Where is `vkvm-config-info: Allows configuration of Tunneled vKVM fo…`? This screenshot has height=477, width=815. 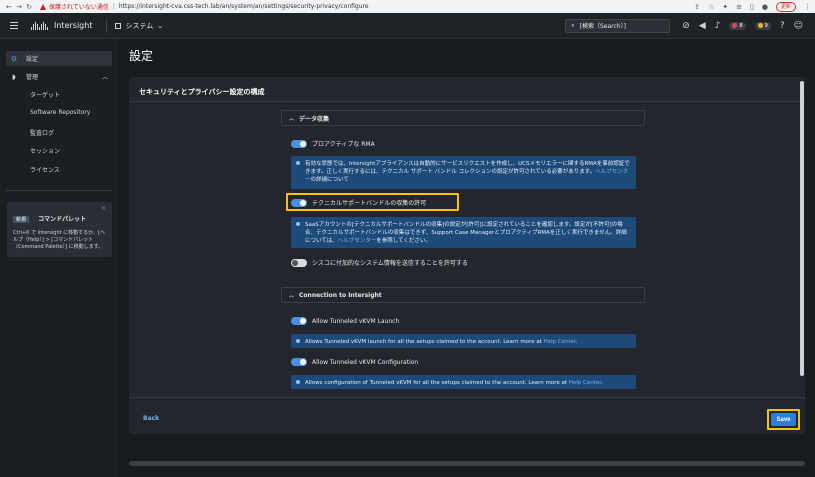
vkvm-config-info: Allows configuration of Tunneled vKVM fo… is located at coordinates (463, 382).